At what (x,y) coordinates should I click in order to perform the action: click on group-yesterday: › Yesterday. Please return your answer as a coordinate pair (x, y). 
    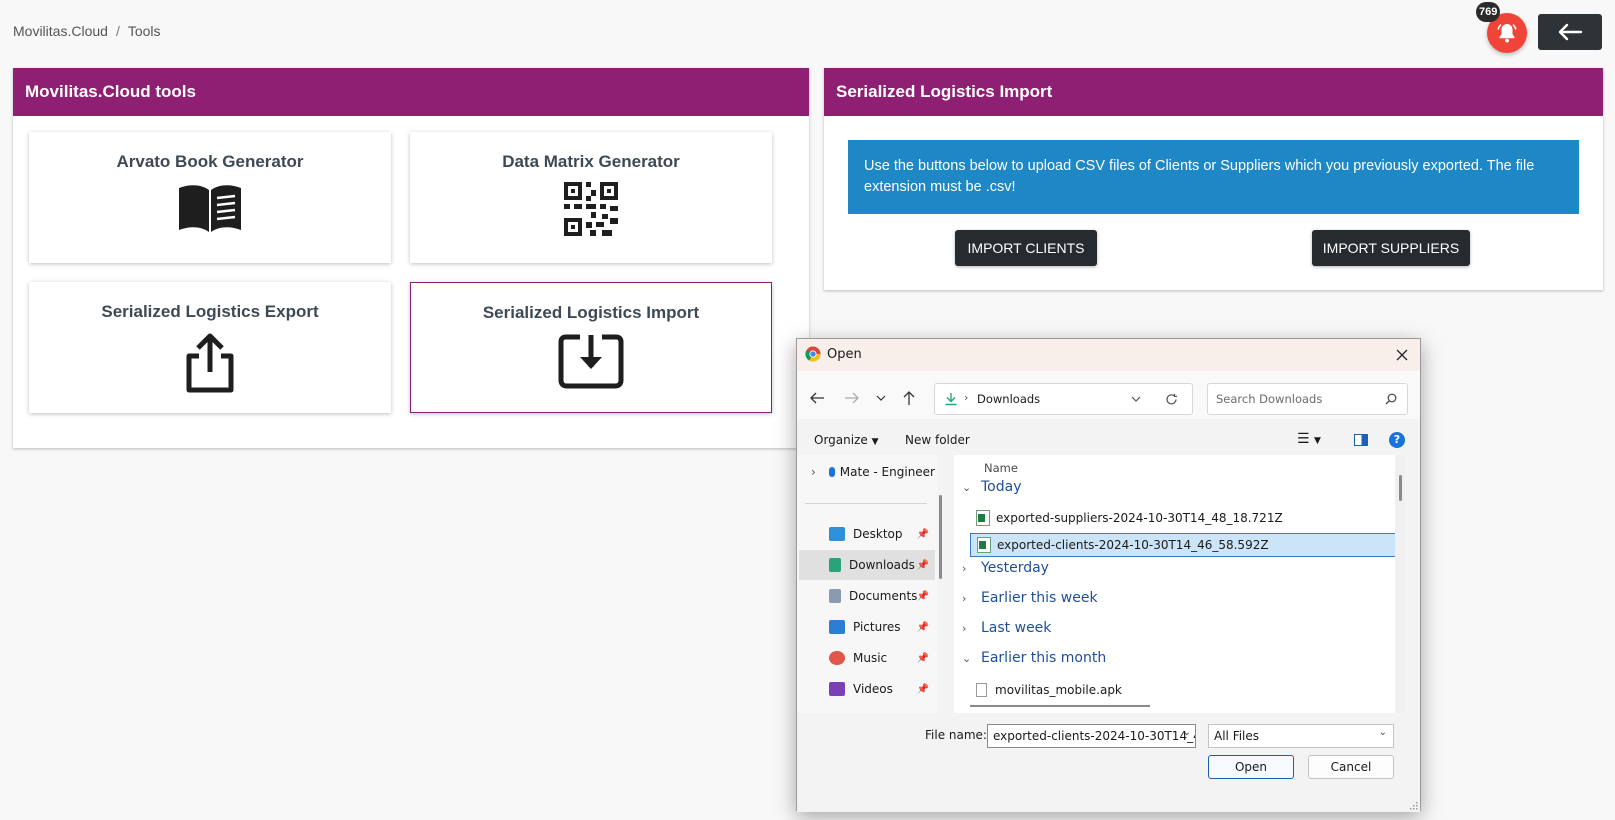
    Looking at the image, I should click on (1005, 568).